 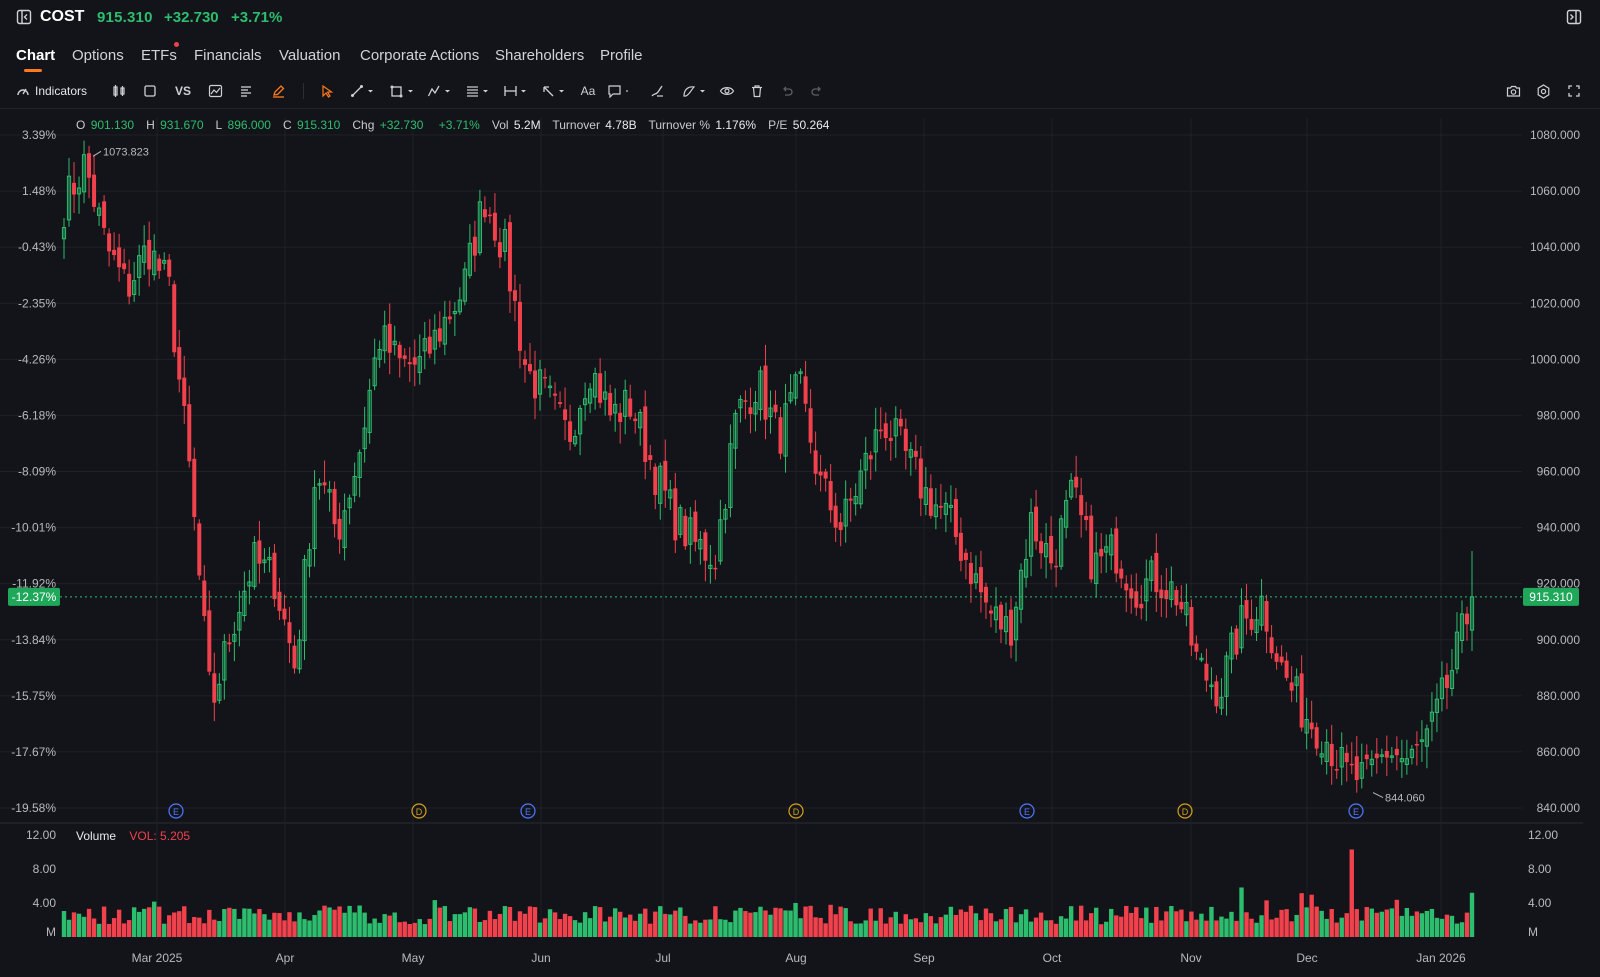 I want to click on toolbar-divider, so click(x=800, y=108).